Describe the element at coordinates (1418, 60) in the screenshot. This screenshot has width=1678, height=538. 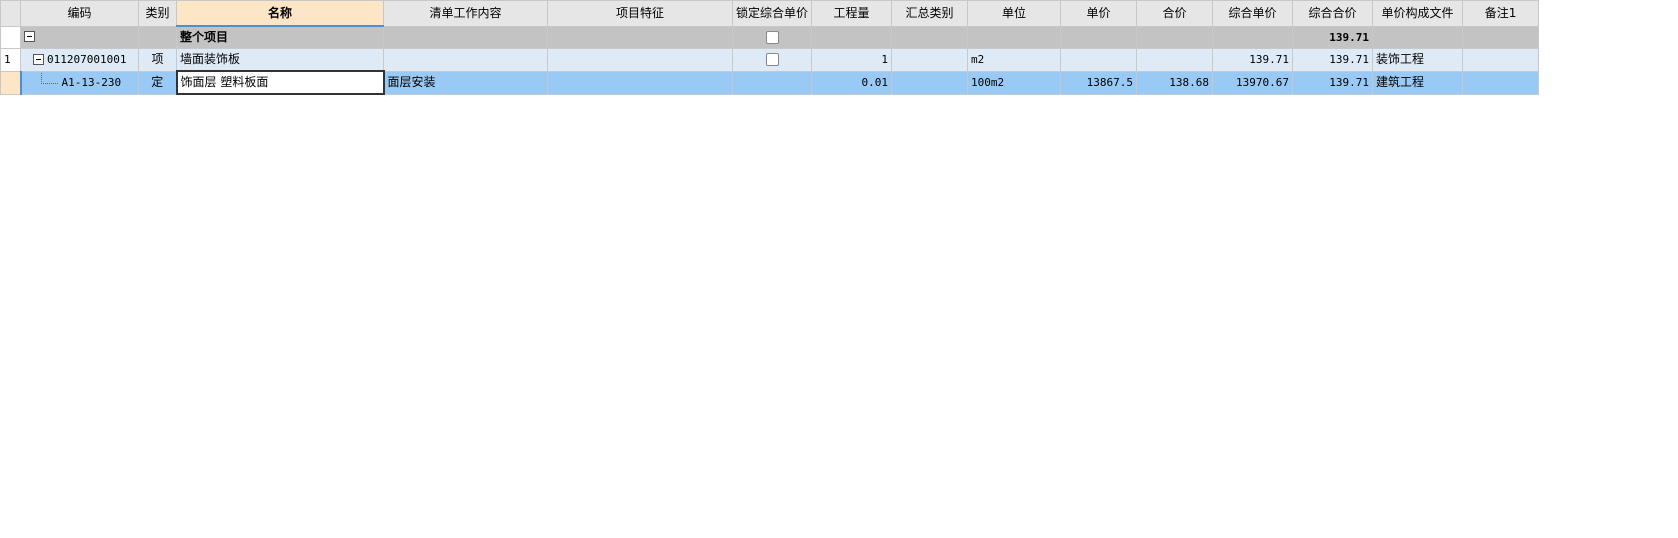
I see `price-file-cell: 装饰工程` at that location.